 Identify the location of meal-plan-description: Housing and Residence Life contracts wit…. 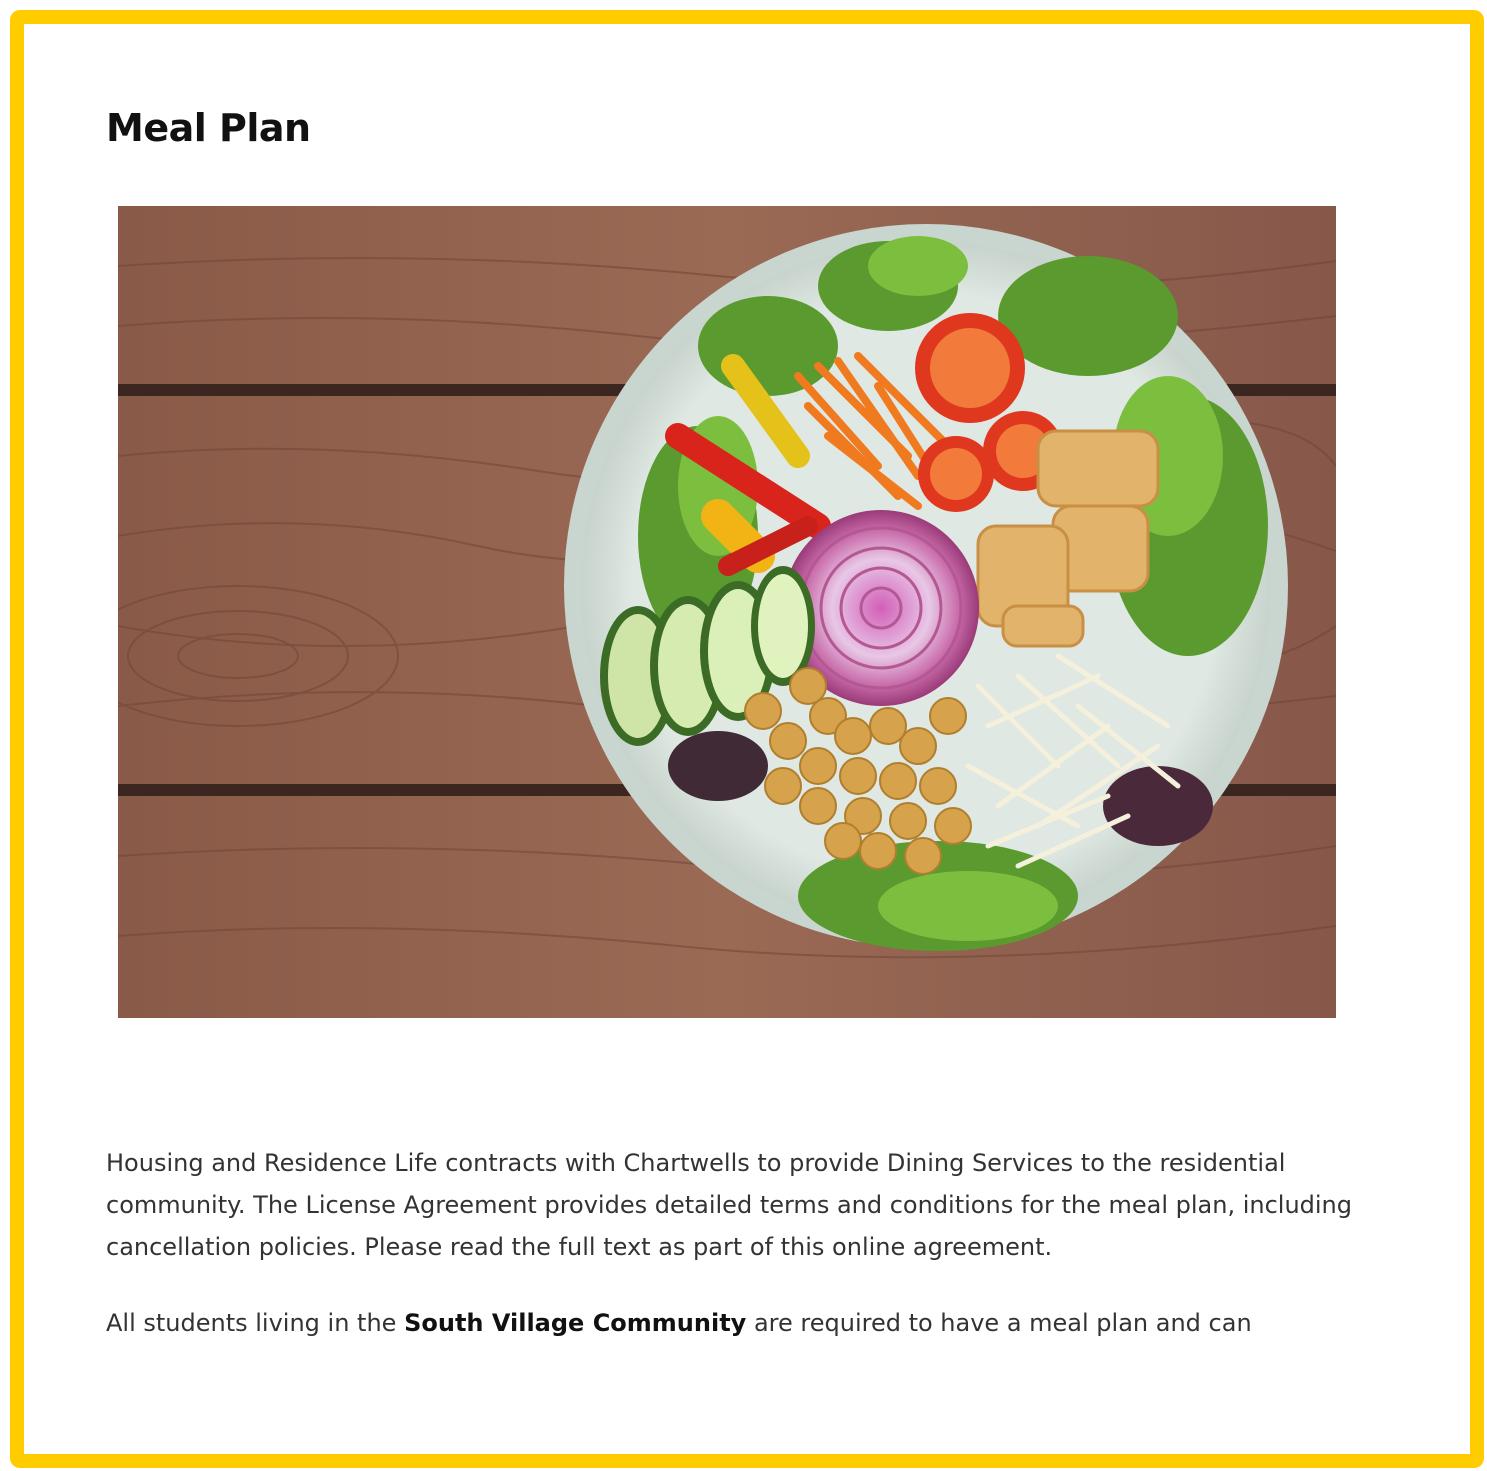
(741, 1260).